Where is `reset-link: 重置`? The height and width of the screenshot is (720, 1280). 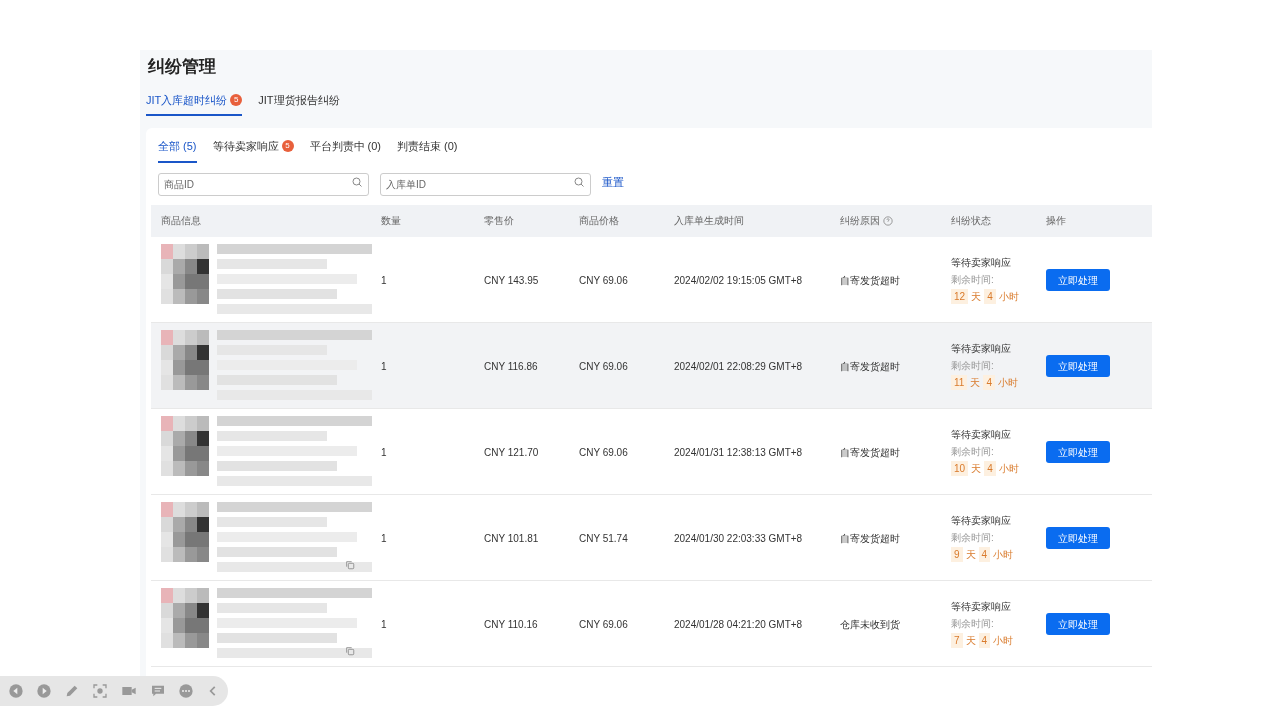 reset-link: 重置 is located at coordinates (613, 182).